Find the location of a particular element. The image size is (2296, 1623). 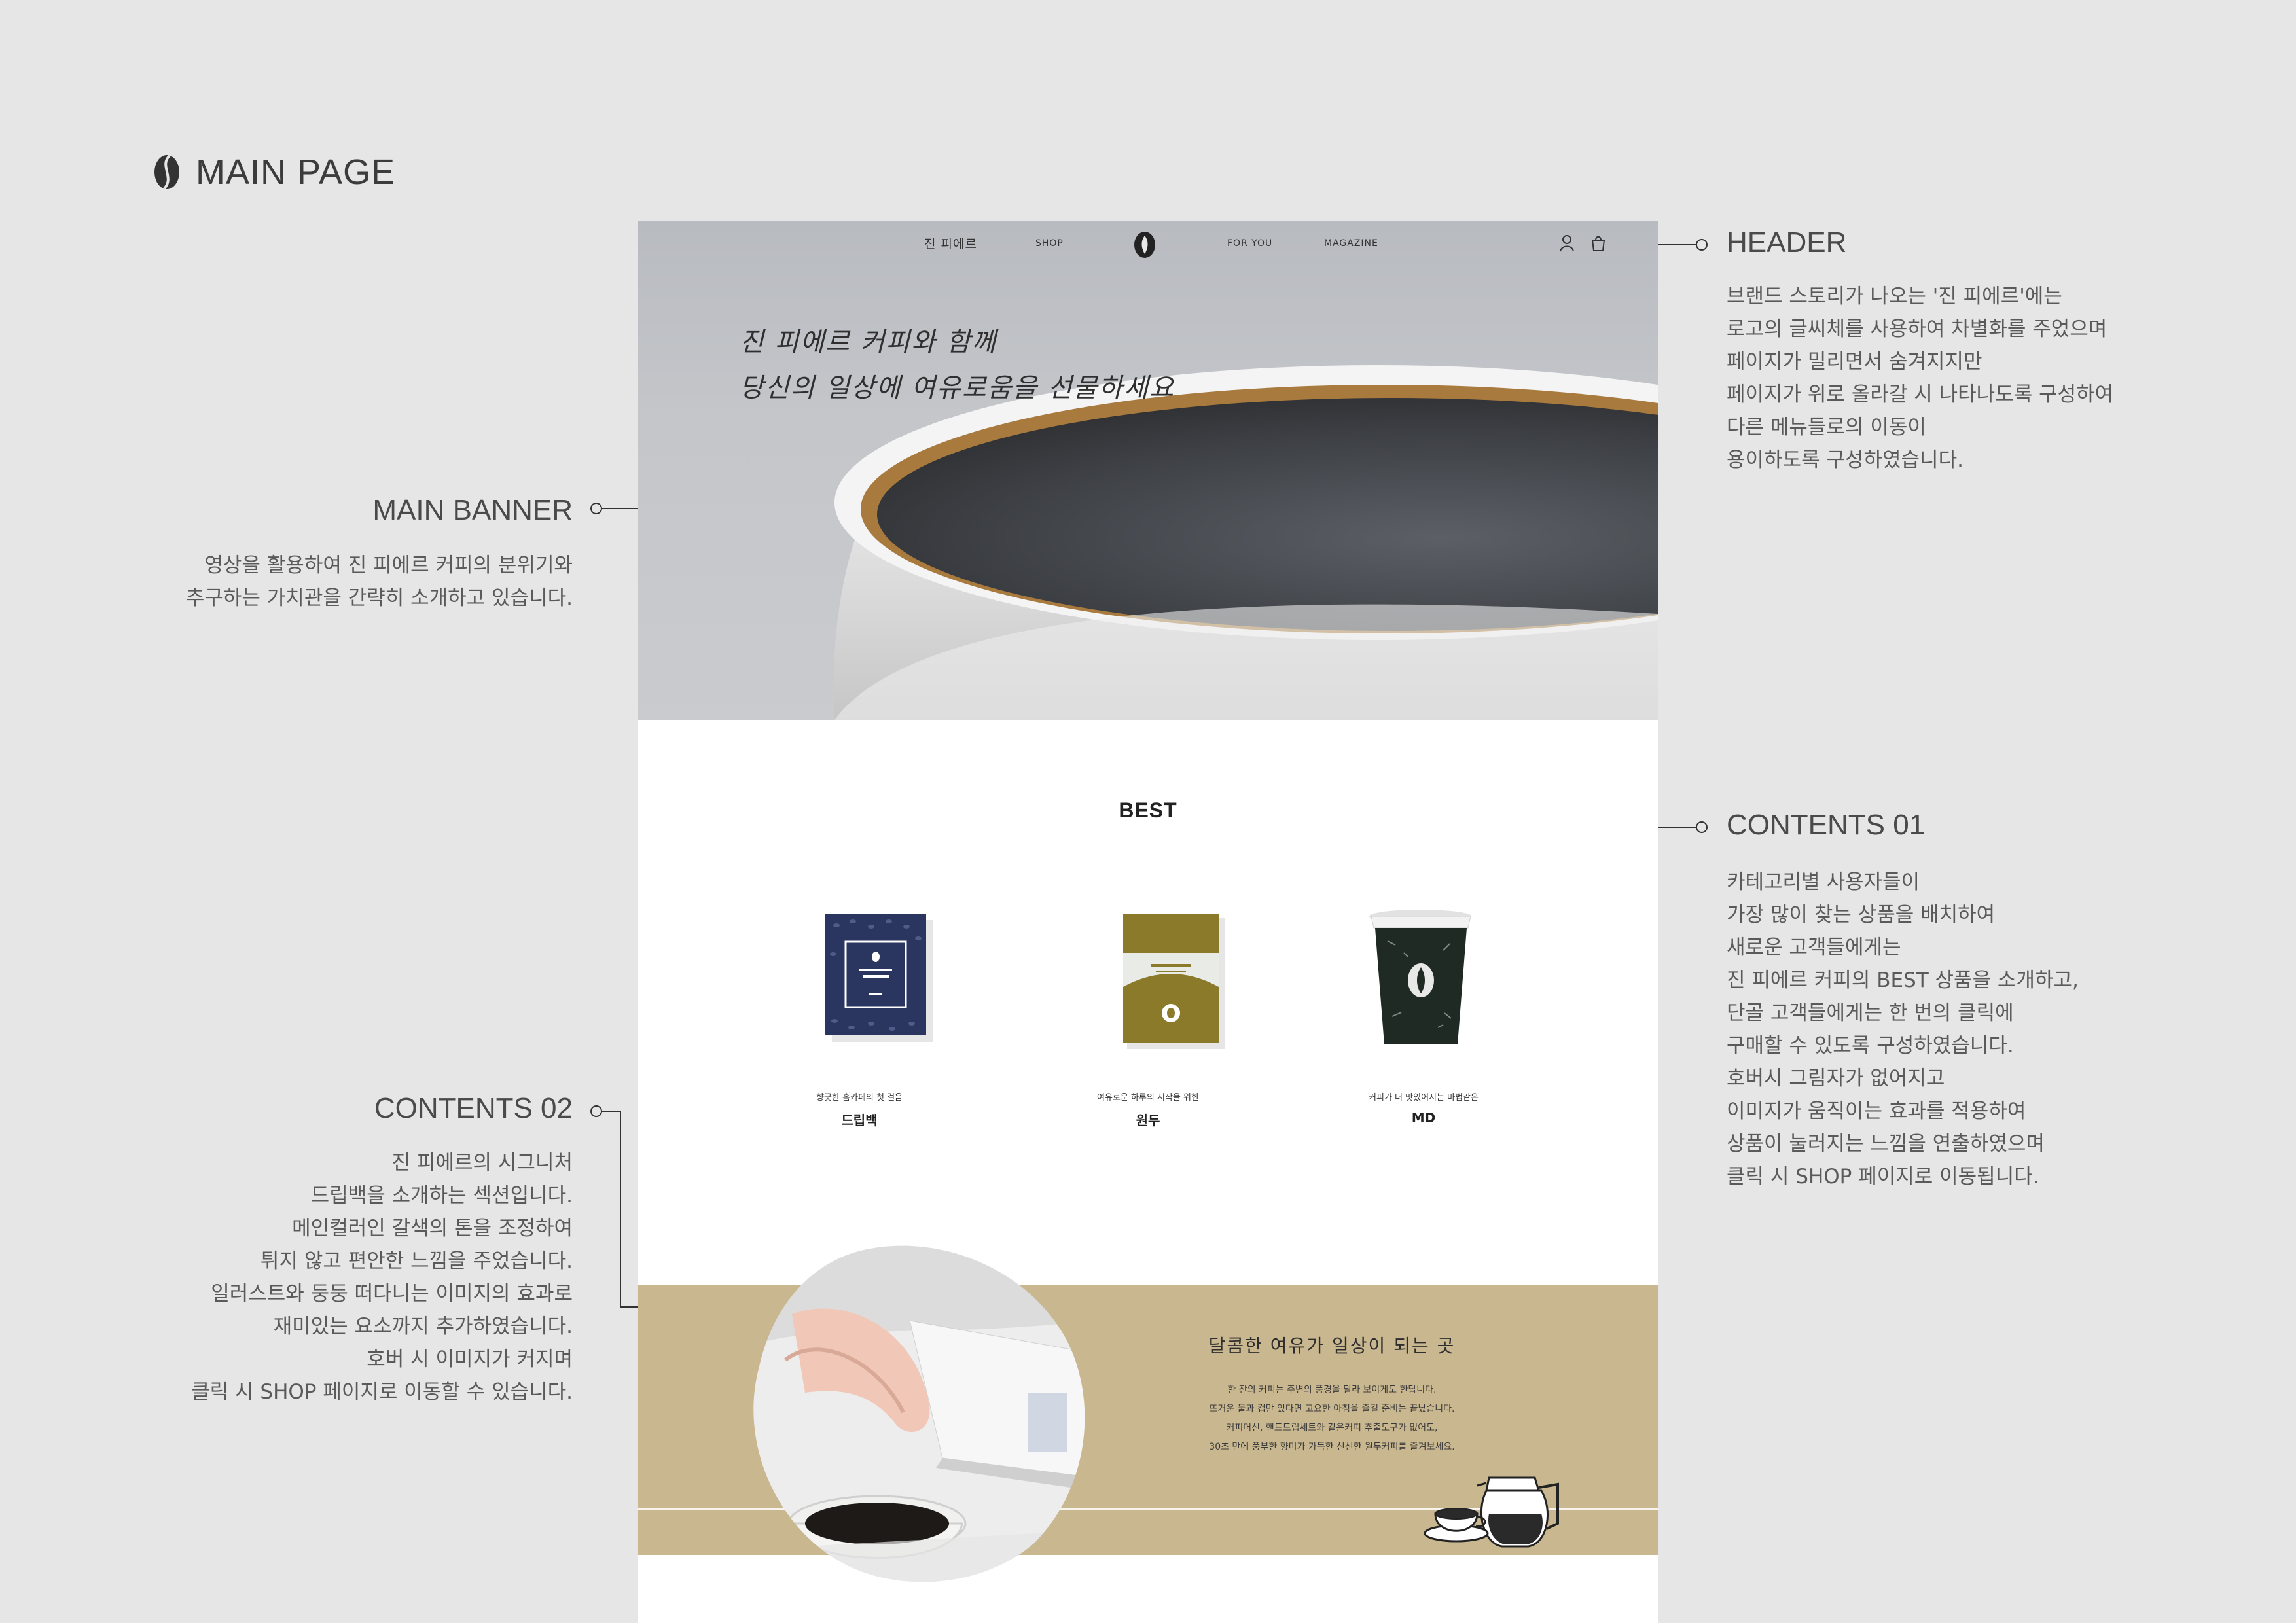

reading-coffee-photo is located at coordinates (919, 1415).